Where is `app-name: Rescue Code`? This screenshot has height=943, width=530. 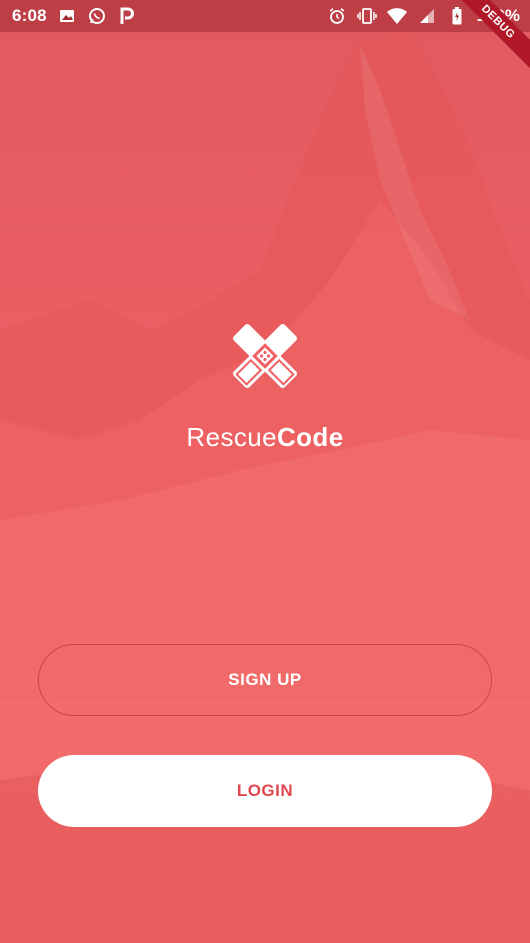 app-name: Rescue Code is located at coordinates (264, 437).